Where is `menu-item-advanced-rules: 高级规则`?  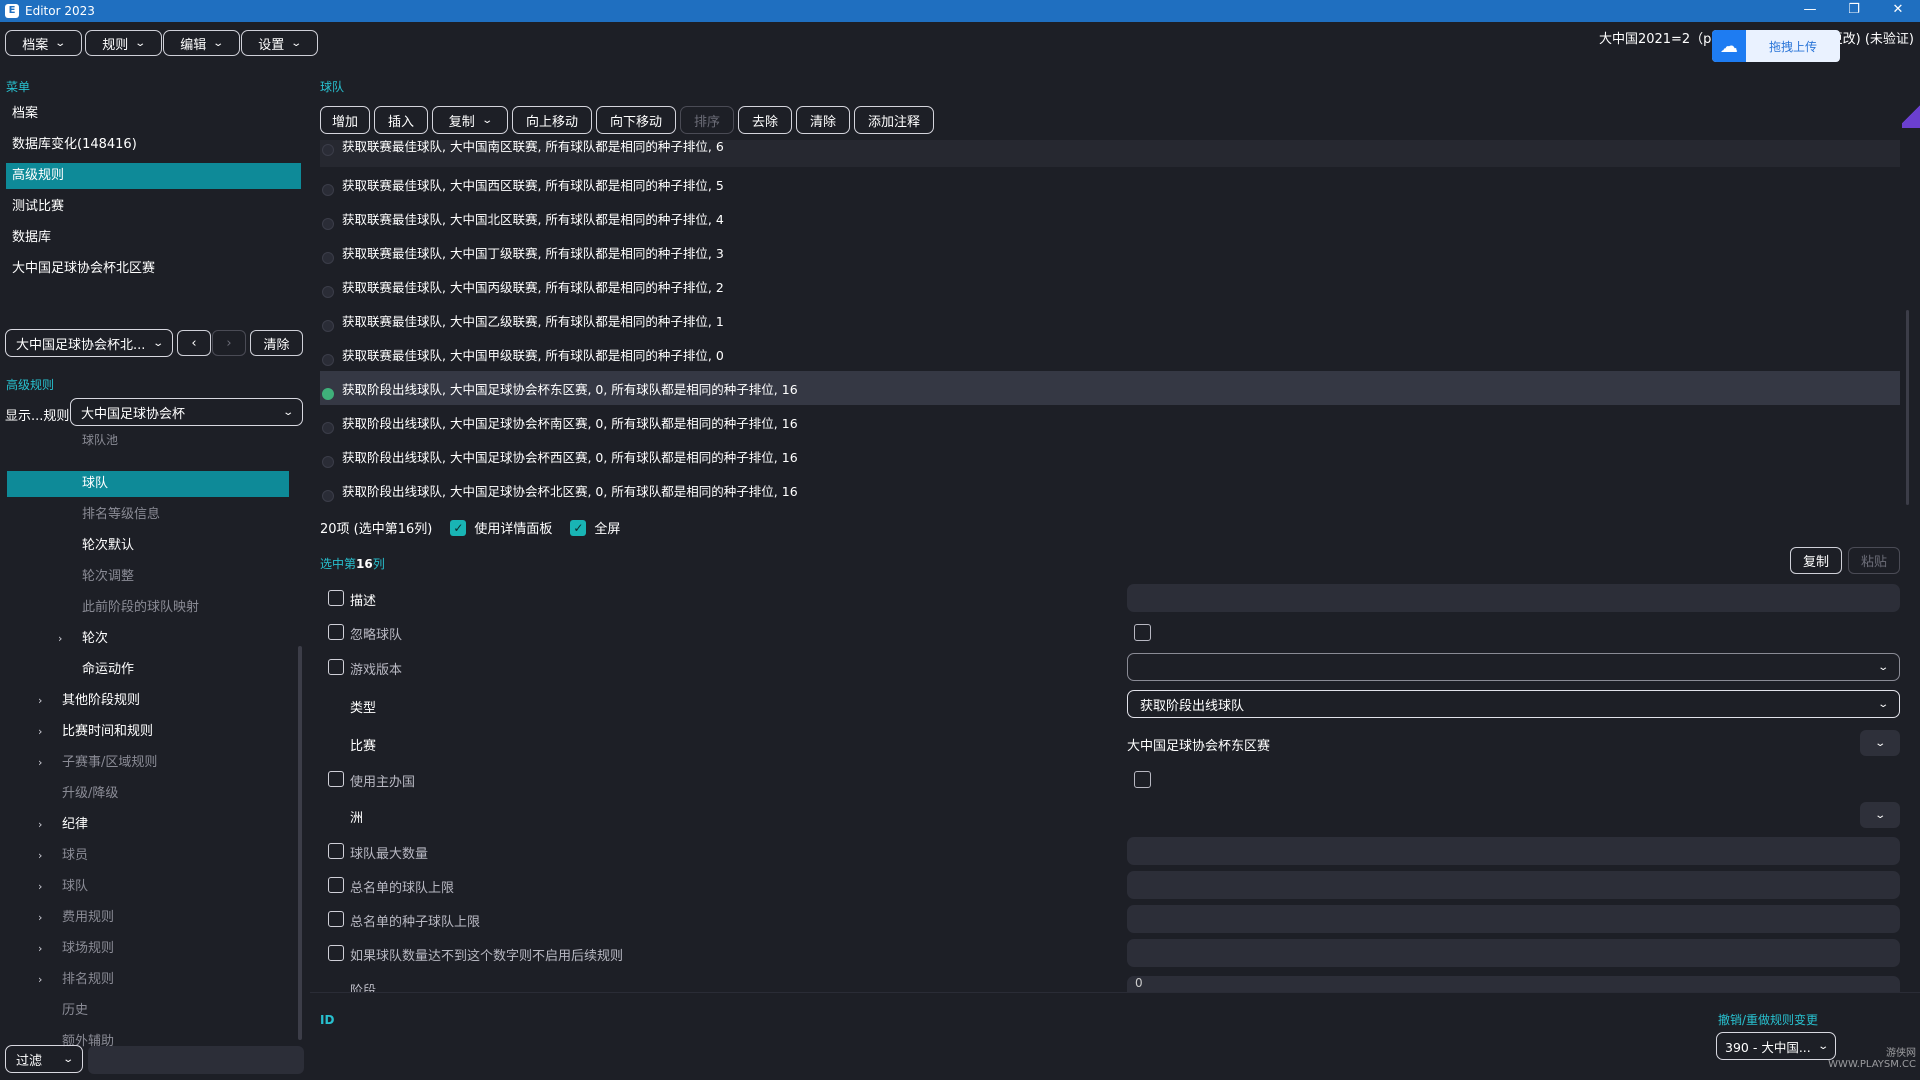 menu-item-advanced-rules: 高级规则 is located at coordinates (153, 176).